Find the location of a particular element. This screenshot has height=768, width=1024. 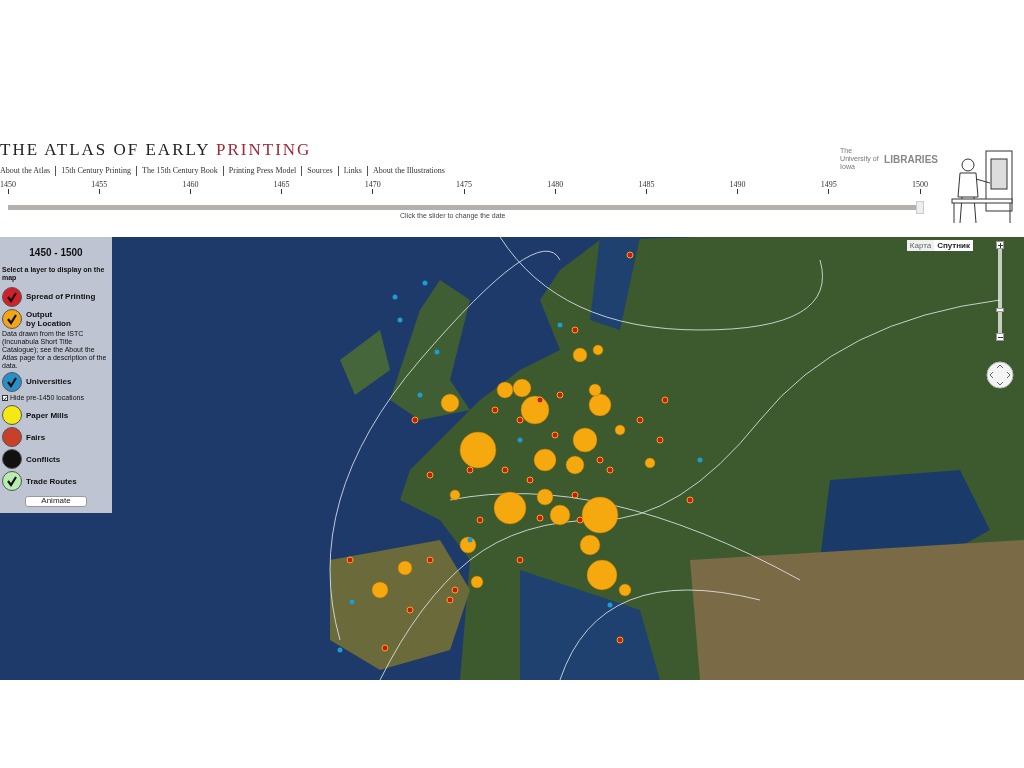

layer-label: Spread of Printing is located at coordinates (61, 296).